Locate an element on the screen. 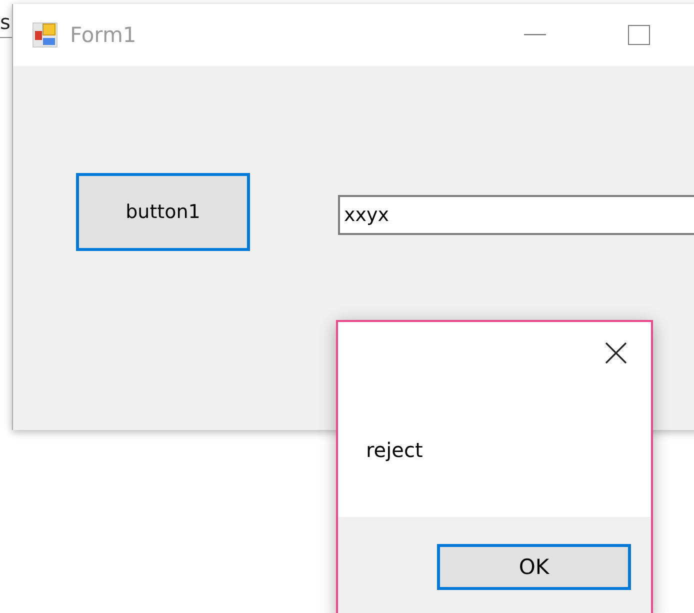  ok-button: OK is located at coordinates (534, 567).